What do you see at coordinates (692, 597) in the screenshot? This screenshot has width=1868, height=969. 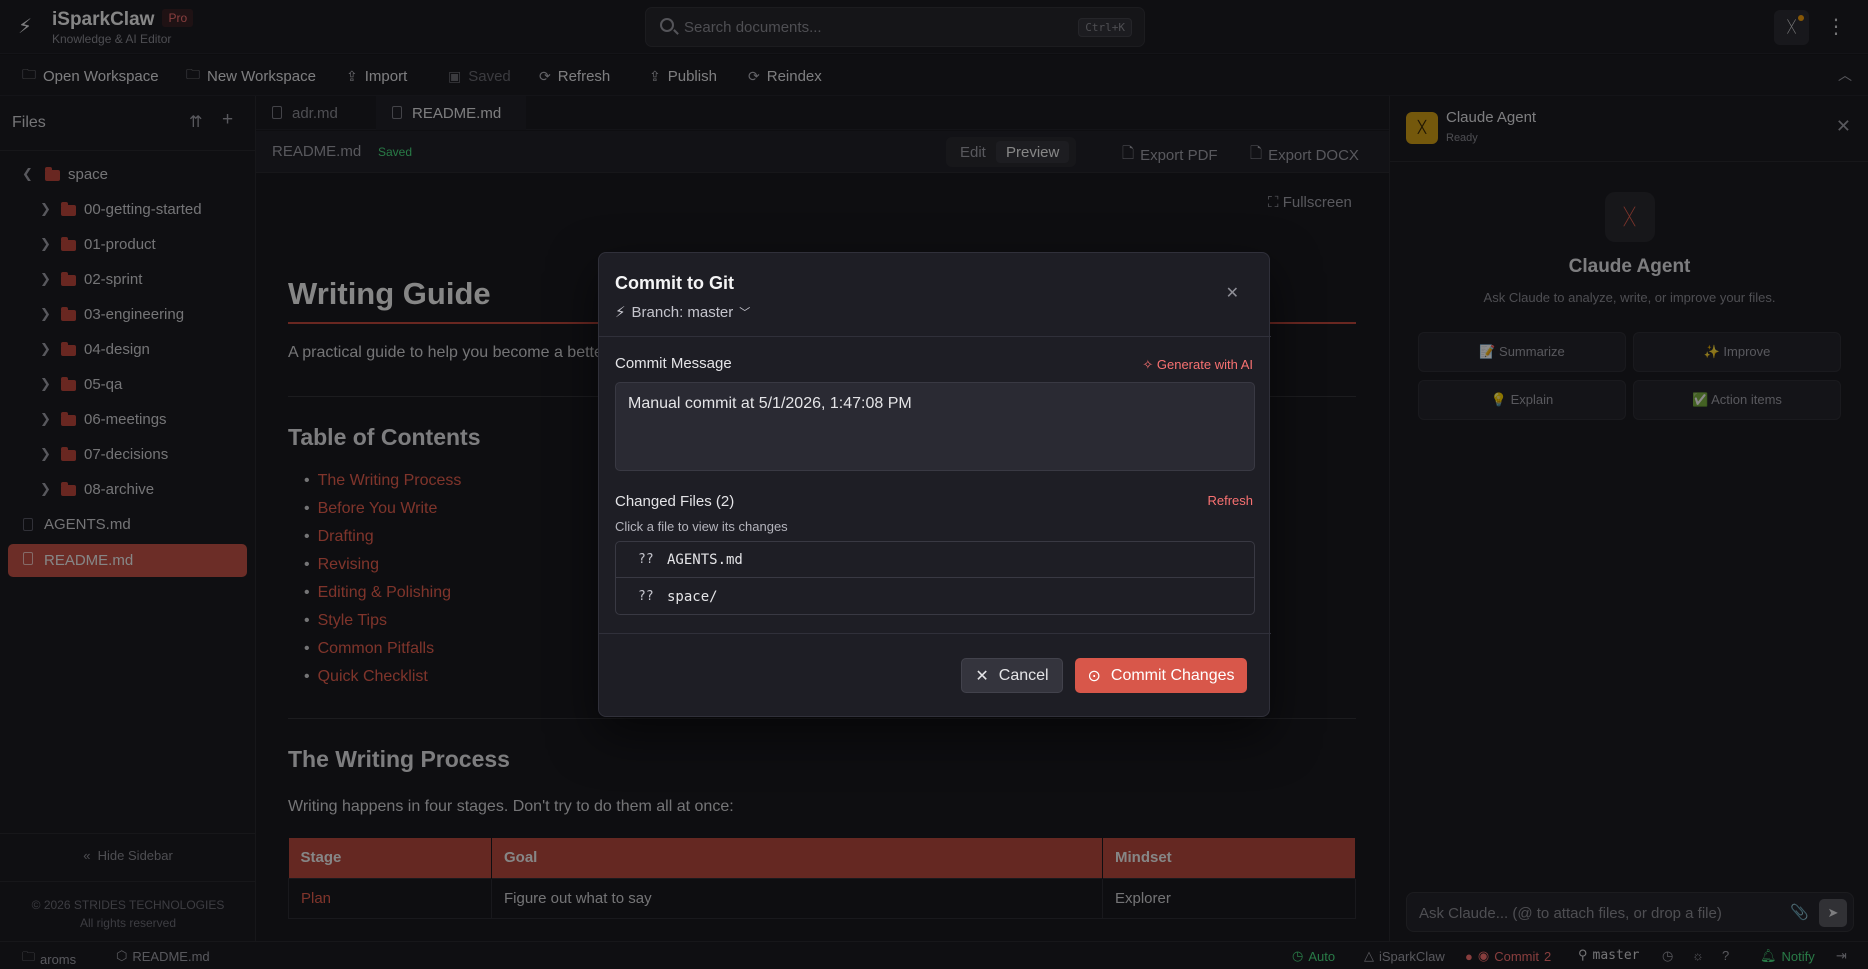 I see `file-name: space/` at bounding box center [692, 597].